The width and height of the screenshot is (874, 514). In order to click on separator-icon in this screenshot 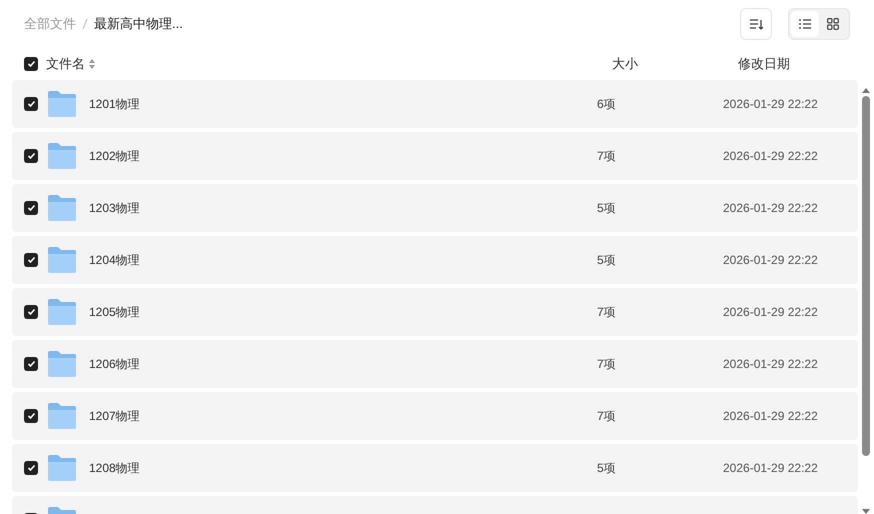, I will do `click(85, 24)`.